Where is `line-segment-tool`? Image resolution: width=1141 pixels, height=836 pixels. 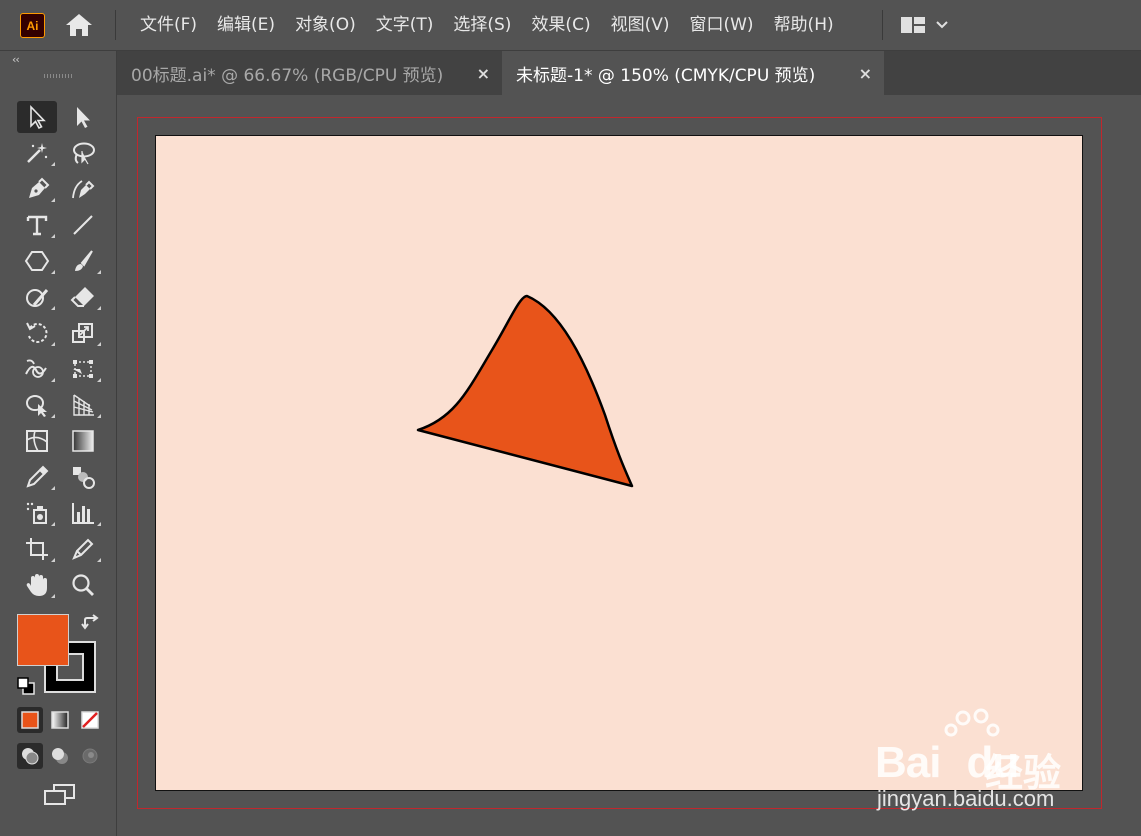
line-segment-tool is located at coordinates (83, 225).